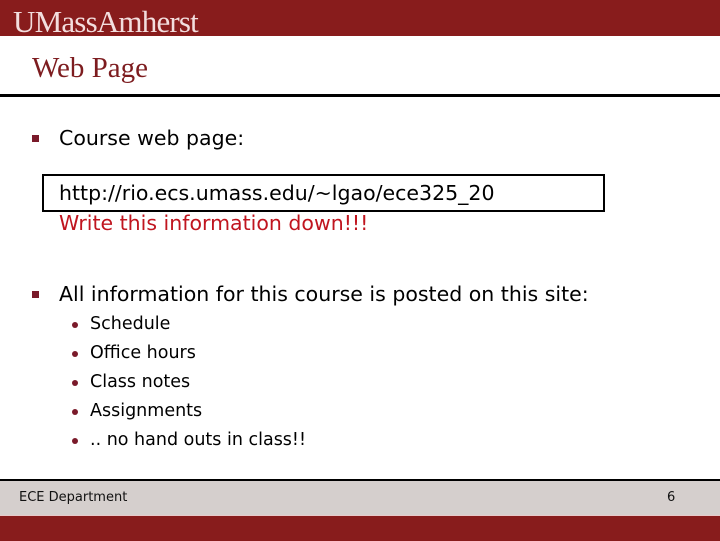 The width and height of the screenshot is (720, 541). Describe the element at coordinates (214, 223) in the screenshot. I see `write-down-note: Write this information down!!!` at that location.